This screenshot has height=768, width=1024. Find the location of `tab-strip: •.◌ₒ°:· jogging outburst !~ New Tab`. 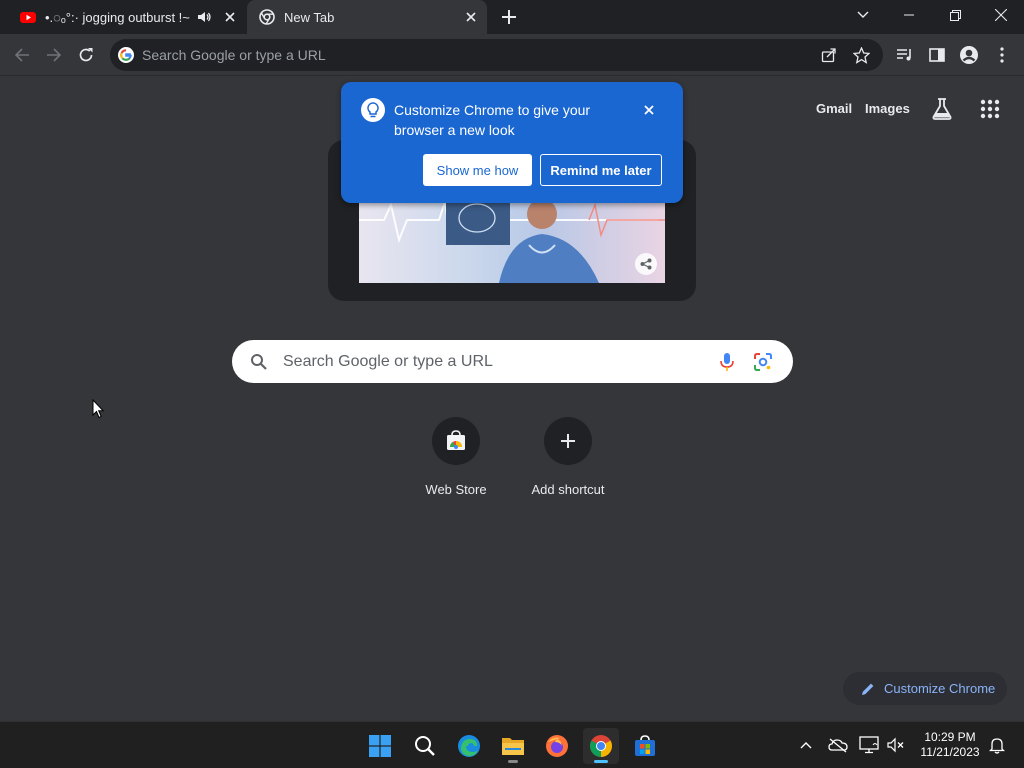

tab-strip: •.◌ₒ°:· jogging outburst !~ New Tab is located at coordinates (512, 17).